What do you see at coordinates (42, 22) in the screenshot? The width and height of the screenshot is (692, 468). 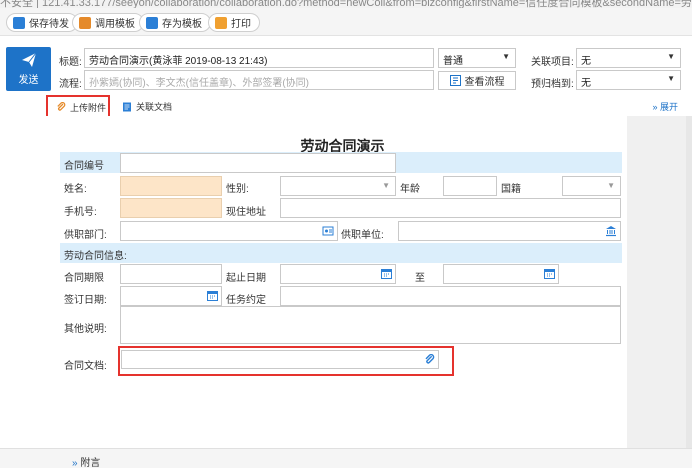 I see `save-draft-button: 保存待发` at bounding box center [42, 22].